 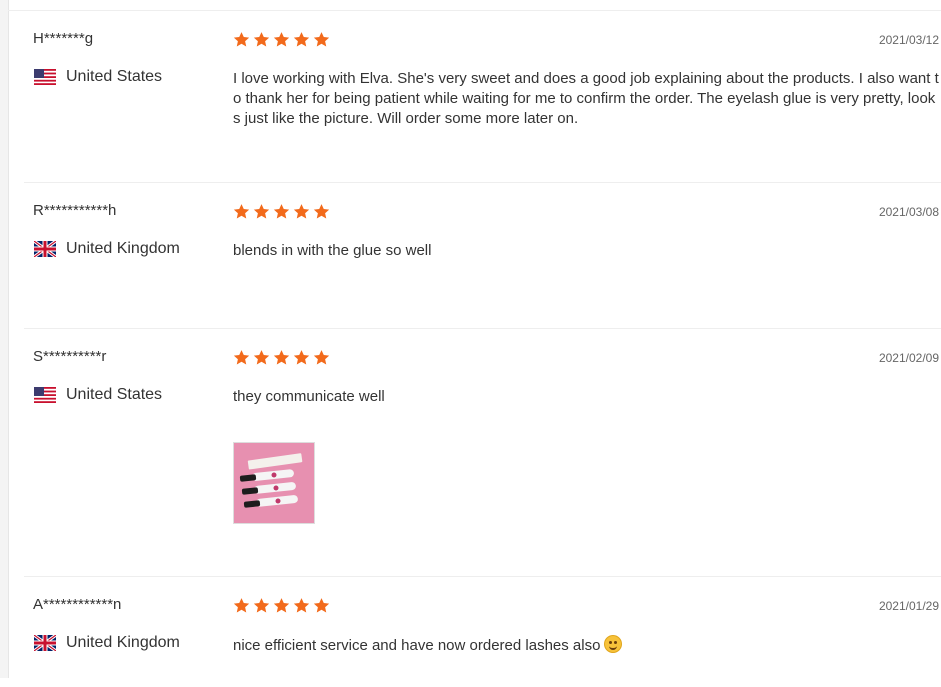 What do you see at coordinates (908, 212) in the screenshot?
I see `review-date: 2021/03/08` at bounding box center [908, 212].